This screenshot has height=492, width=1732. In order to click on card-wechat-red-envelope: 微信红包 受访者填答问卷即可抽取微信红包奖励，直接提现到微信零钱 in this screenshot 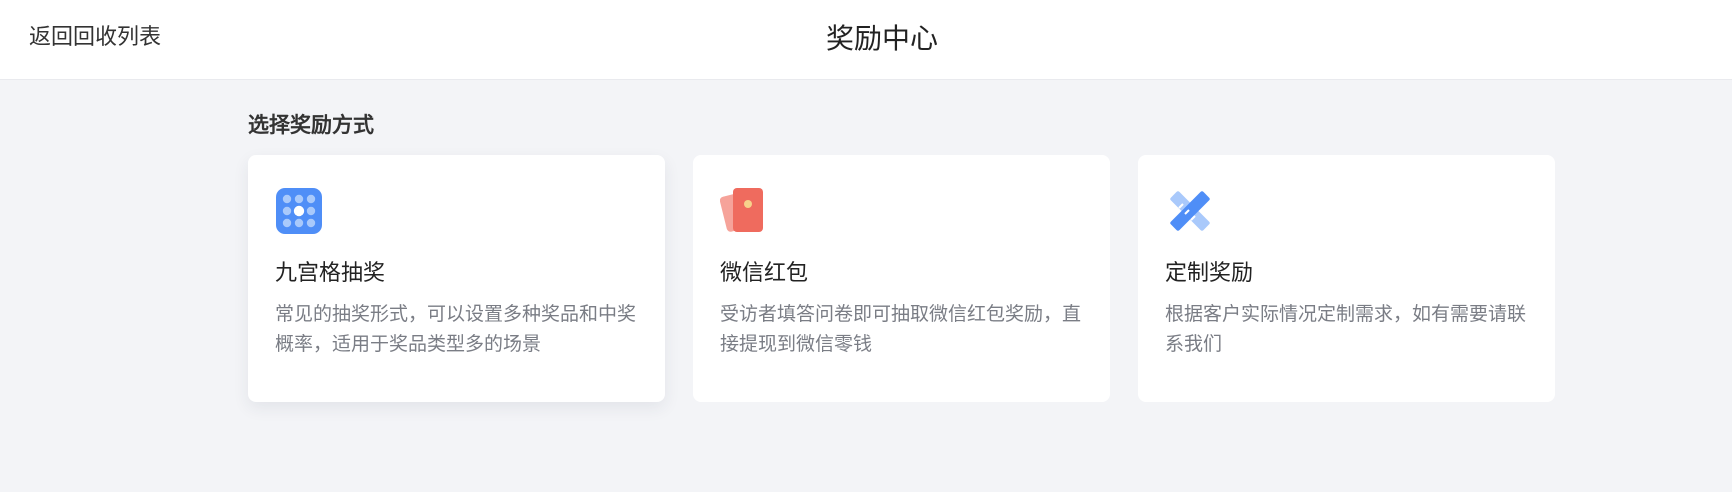, I will do `click(901, 278)`.